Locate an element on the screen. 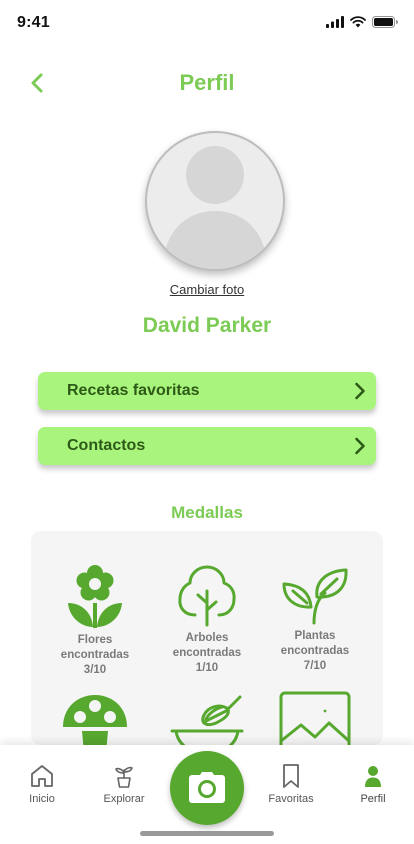 The width and height of the screenshot is (414, 844). change-photo-link: Cambiar foto is located at coordinates (207, 289).